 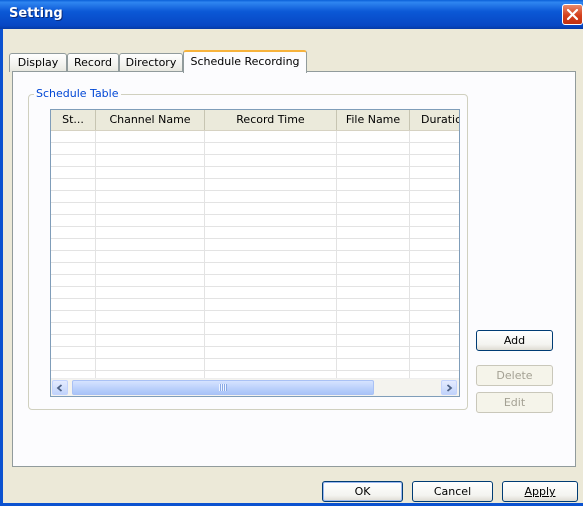 I want to click on add-button: Add, so click(x=514, y=340).